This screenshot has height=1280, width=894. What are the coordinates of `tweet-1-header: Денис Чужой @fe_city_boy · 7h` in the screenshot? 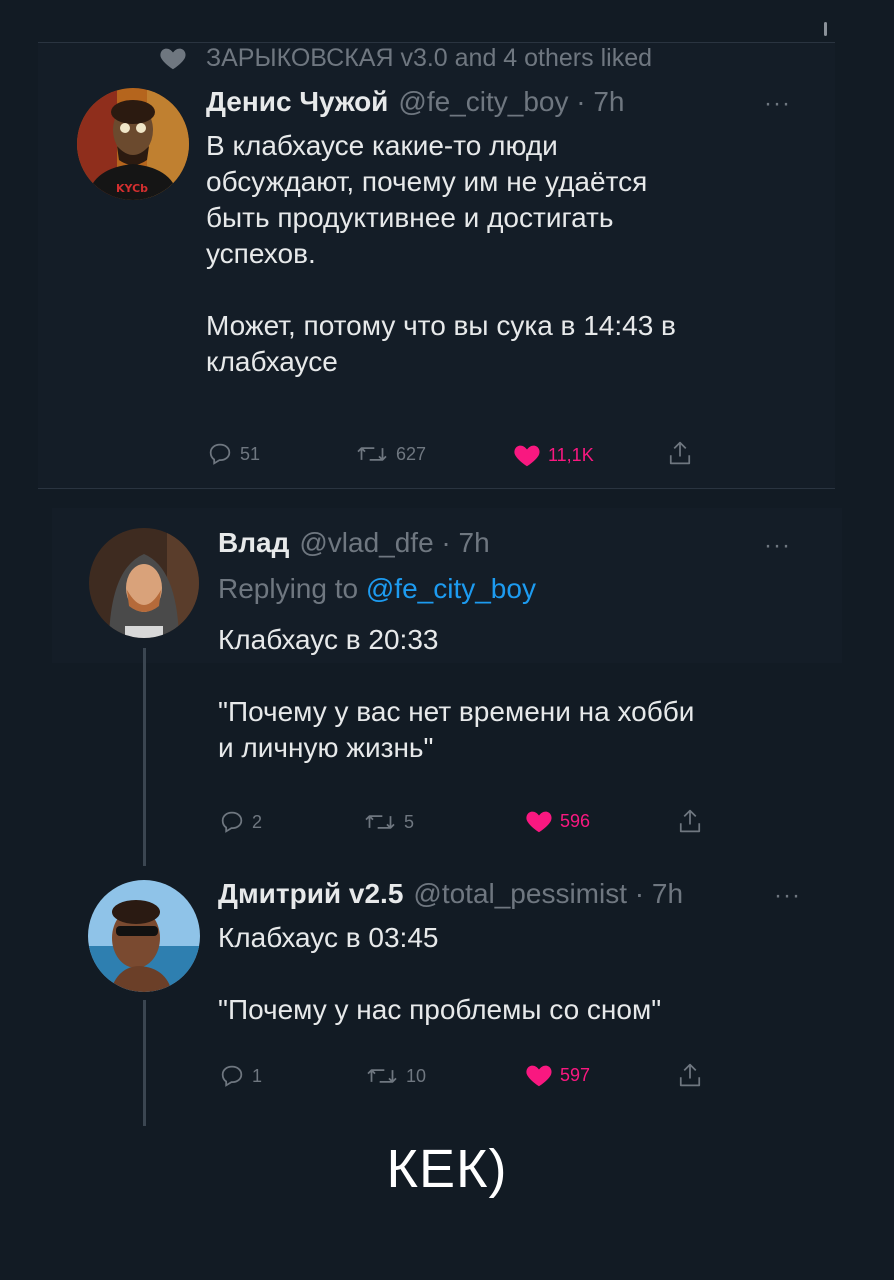 It's located at (415, 102).